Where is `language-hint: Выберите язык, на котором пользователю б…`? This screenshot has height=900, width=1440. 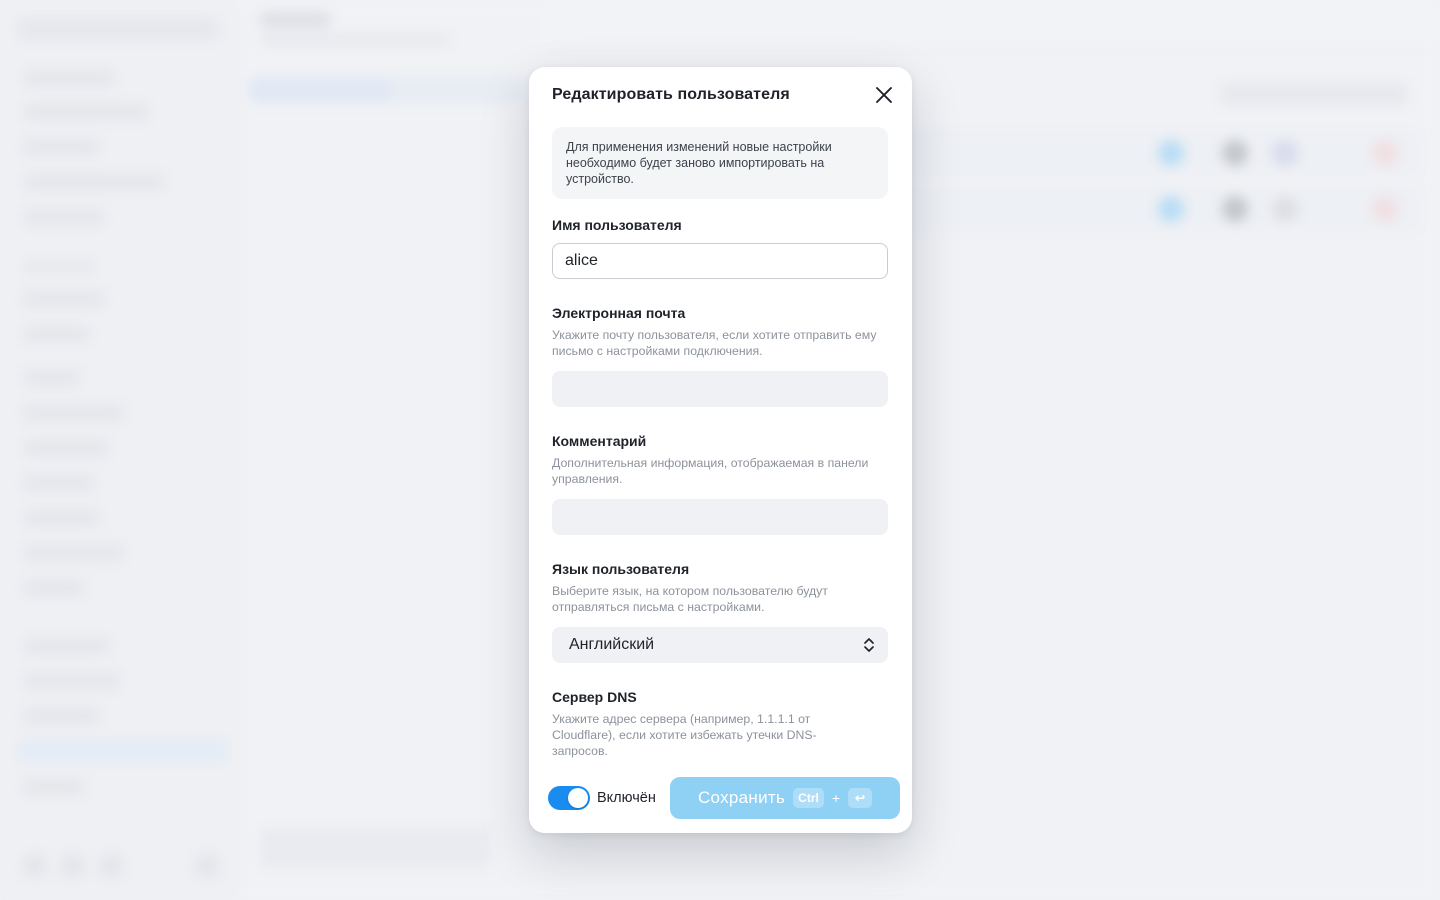 language-hint: Выберите язык, на котором пользователю б… is located at coordinates (690, 599).